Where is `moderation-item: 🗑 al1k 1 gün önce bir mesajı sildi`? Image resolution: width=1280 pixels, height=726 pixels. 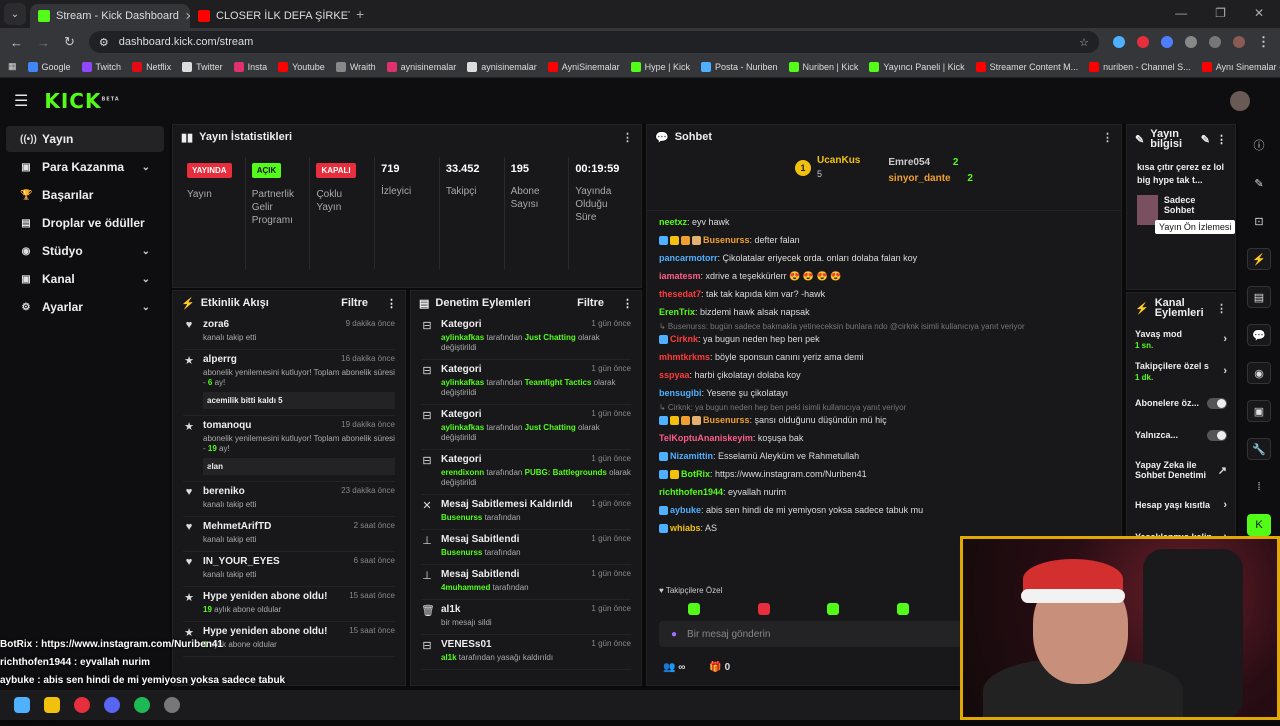
moderation-item: 🗑 al1k 1 gün önce bir mesajı sildi is located at coordinates (526, 617).